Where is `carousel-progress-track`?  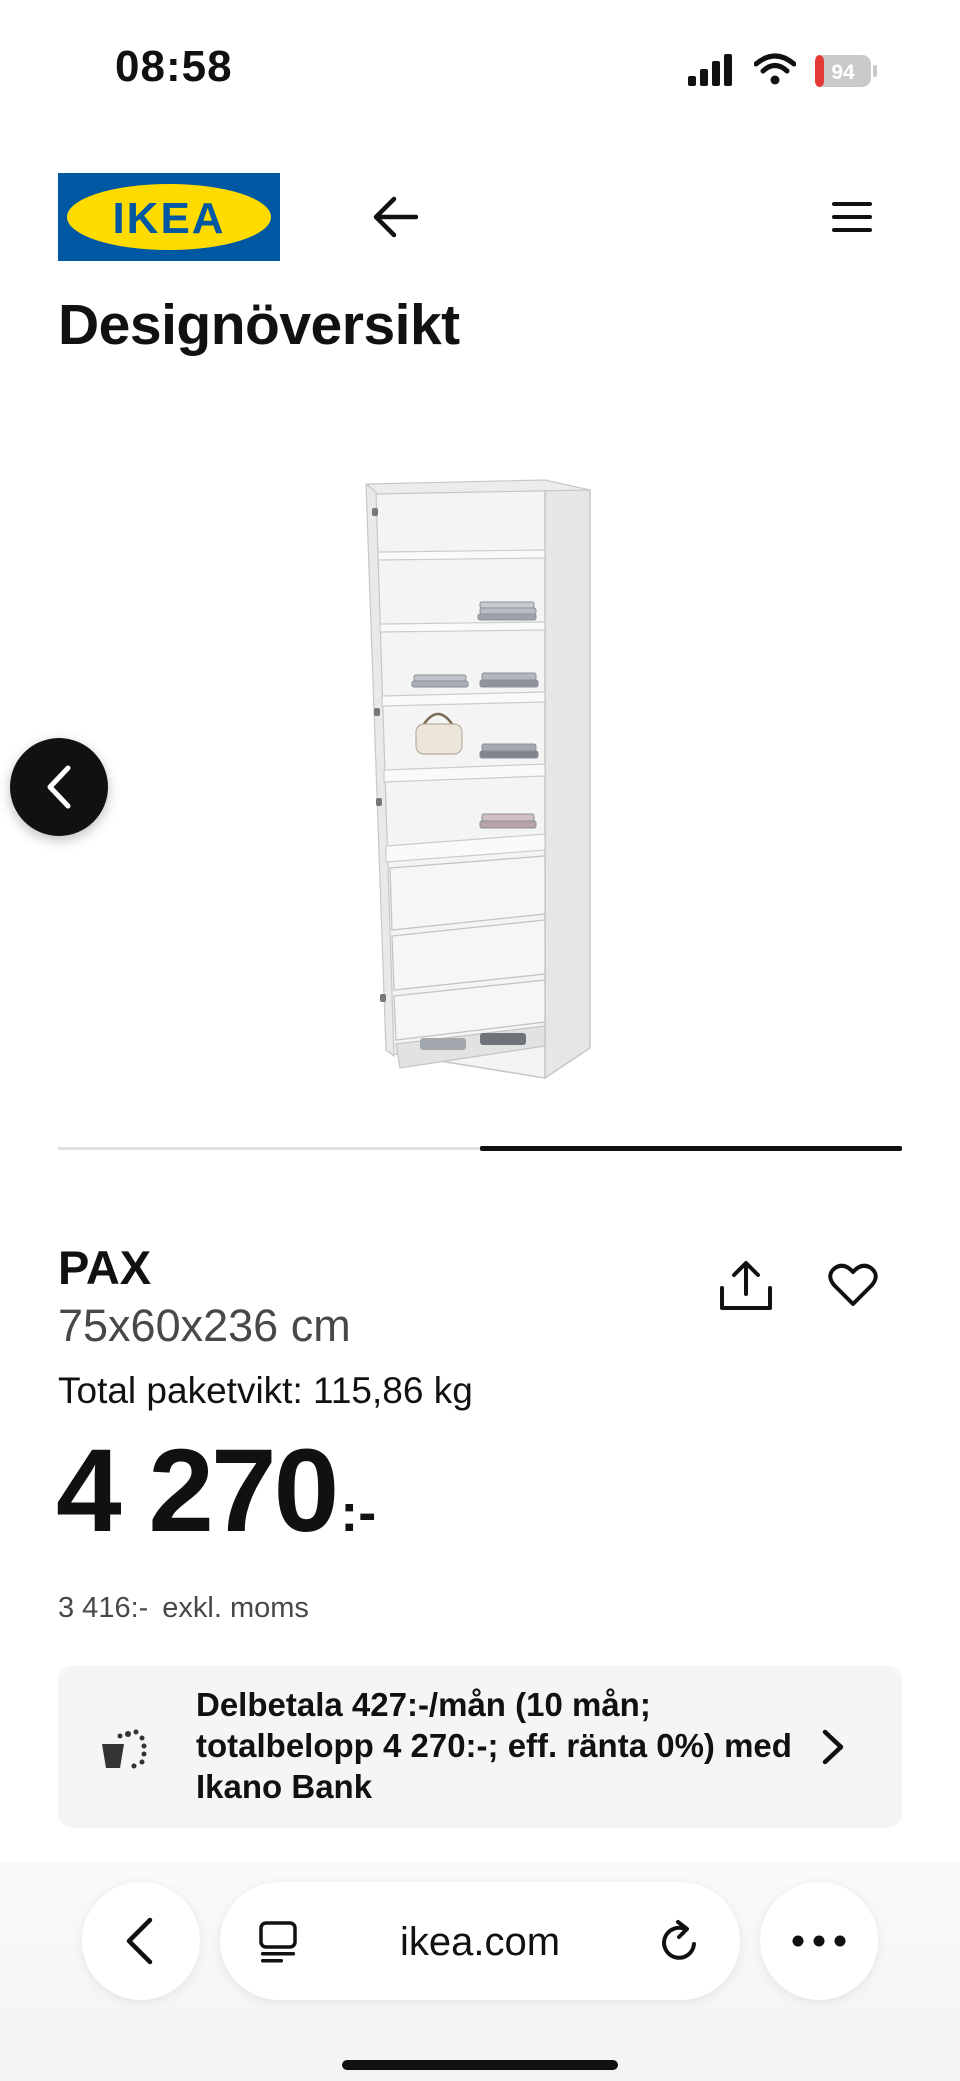
carousel-progress-track is located at coordinates (480, 1148).